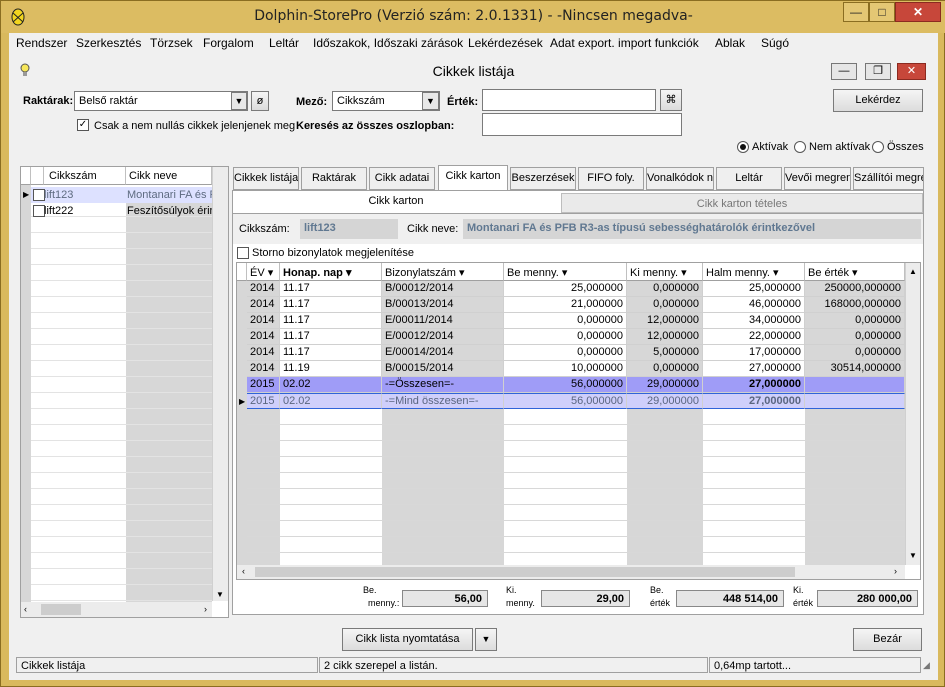 This screenshot has height=687, width=945. What do you see at coordinates (443, 369) in the screenshot?
I see `grid-cell: B/00015/2014` at bounding box center [443, 369].